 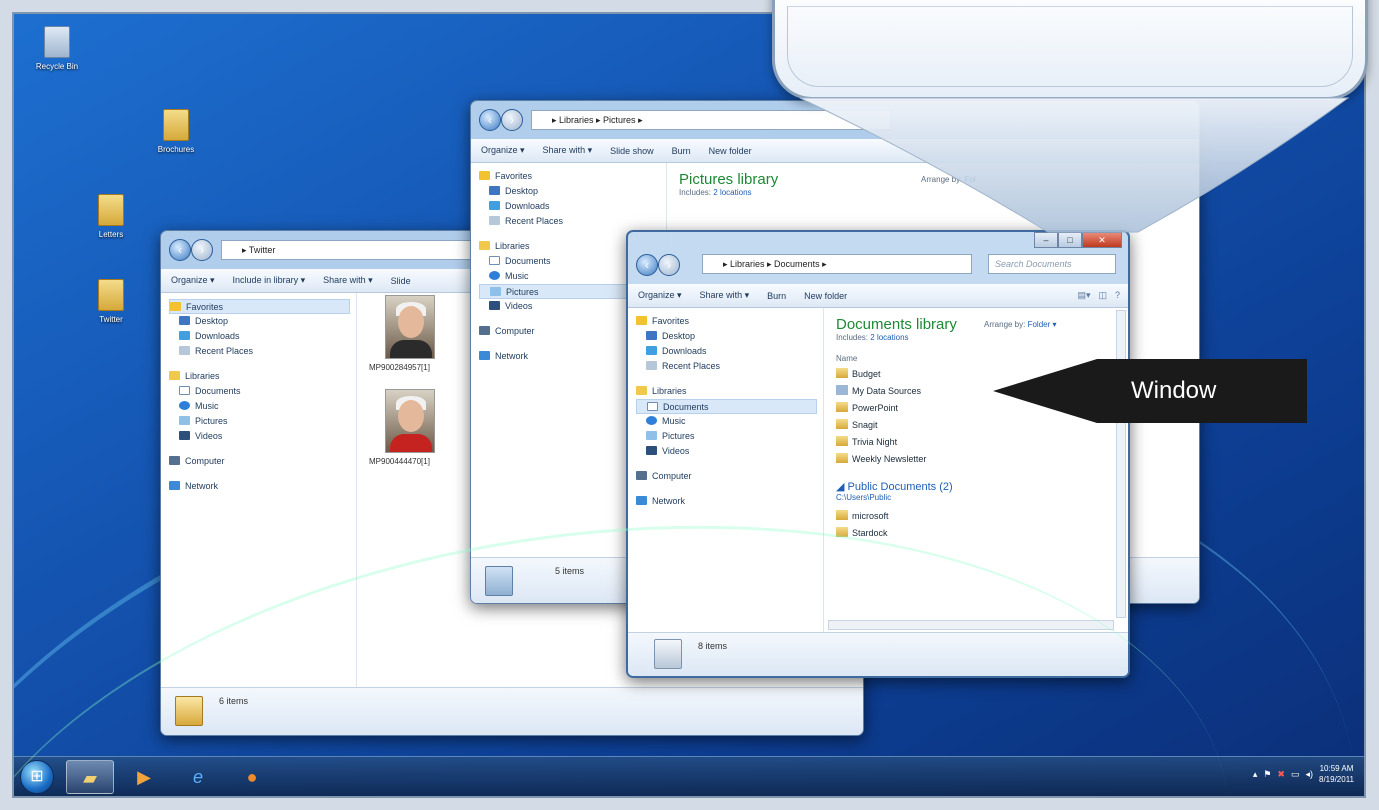 What do you see at coordinates (1042, 324) in the screenshot?
I see `arrange-dropdown: Folder ▾` at bounding box center [1042, 324].